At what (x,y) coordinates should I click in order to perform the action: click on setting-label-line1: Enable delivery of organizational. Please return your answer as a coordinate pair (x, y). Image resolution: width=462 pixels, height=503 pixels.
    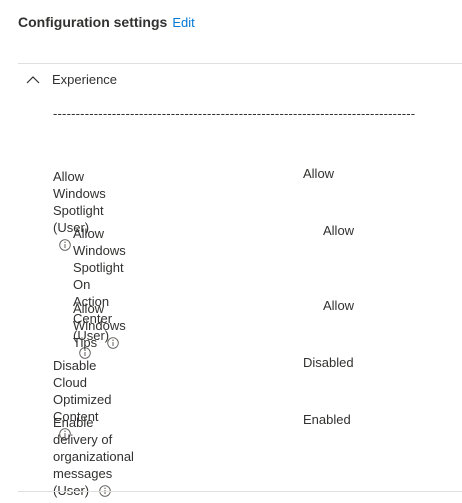
    Looking at the image, I should click on (93, 439).